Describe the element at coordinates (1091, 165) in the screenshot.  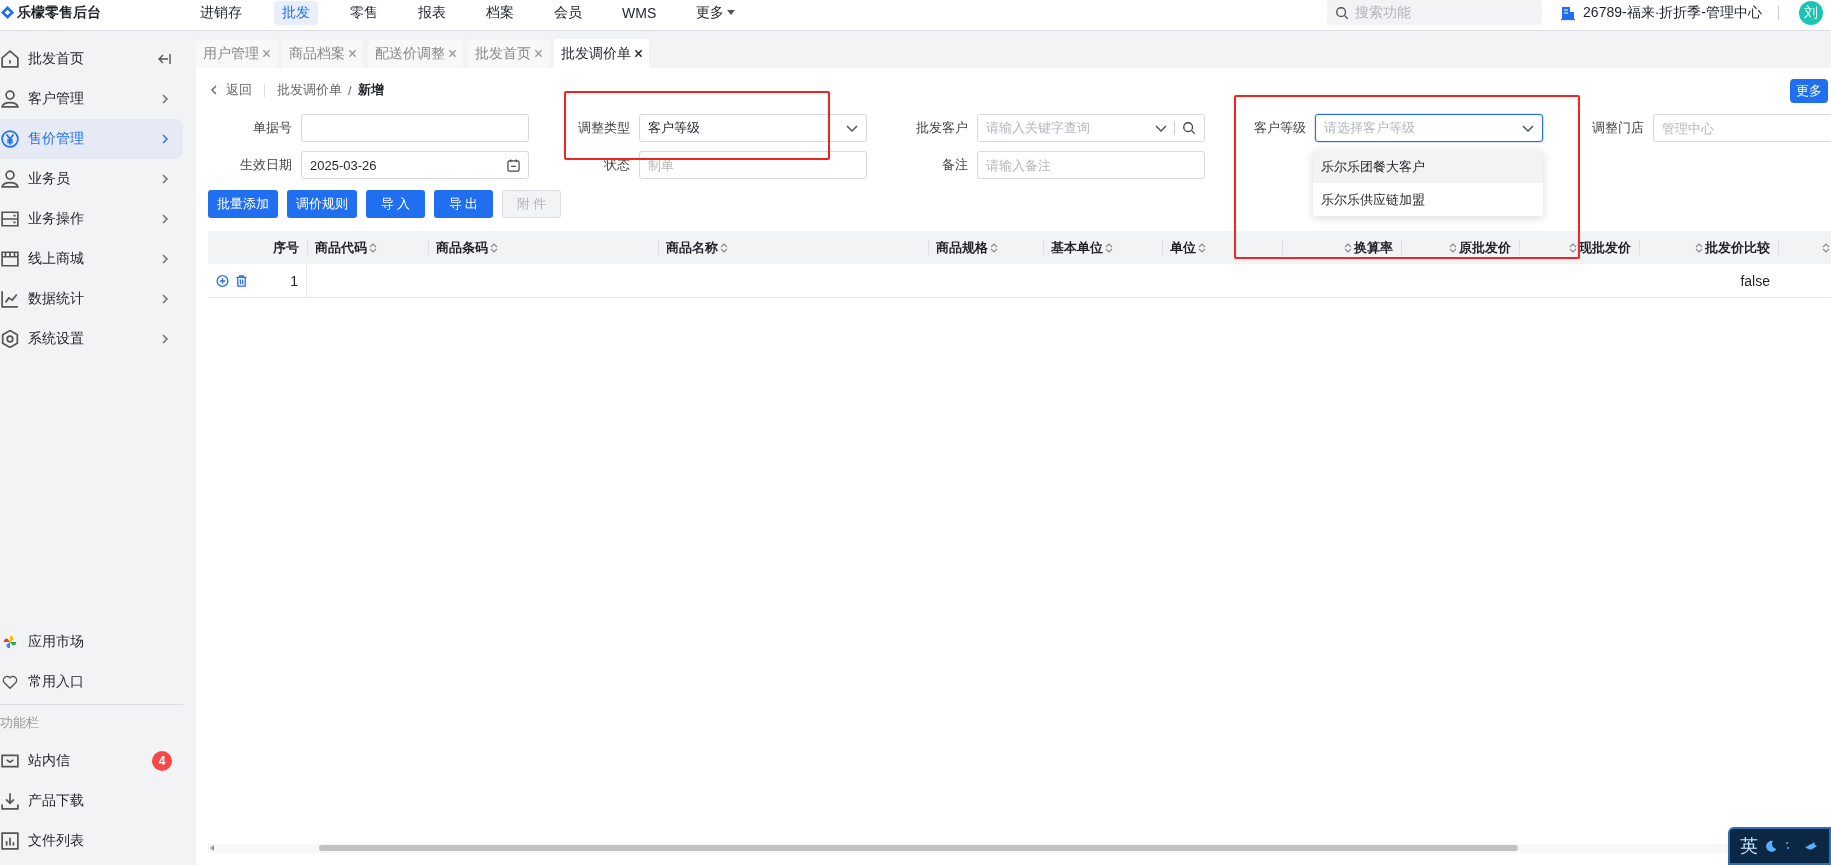
I see `text-field: 请输入备注` at that location.